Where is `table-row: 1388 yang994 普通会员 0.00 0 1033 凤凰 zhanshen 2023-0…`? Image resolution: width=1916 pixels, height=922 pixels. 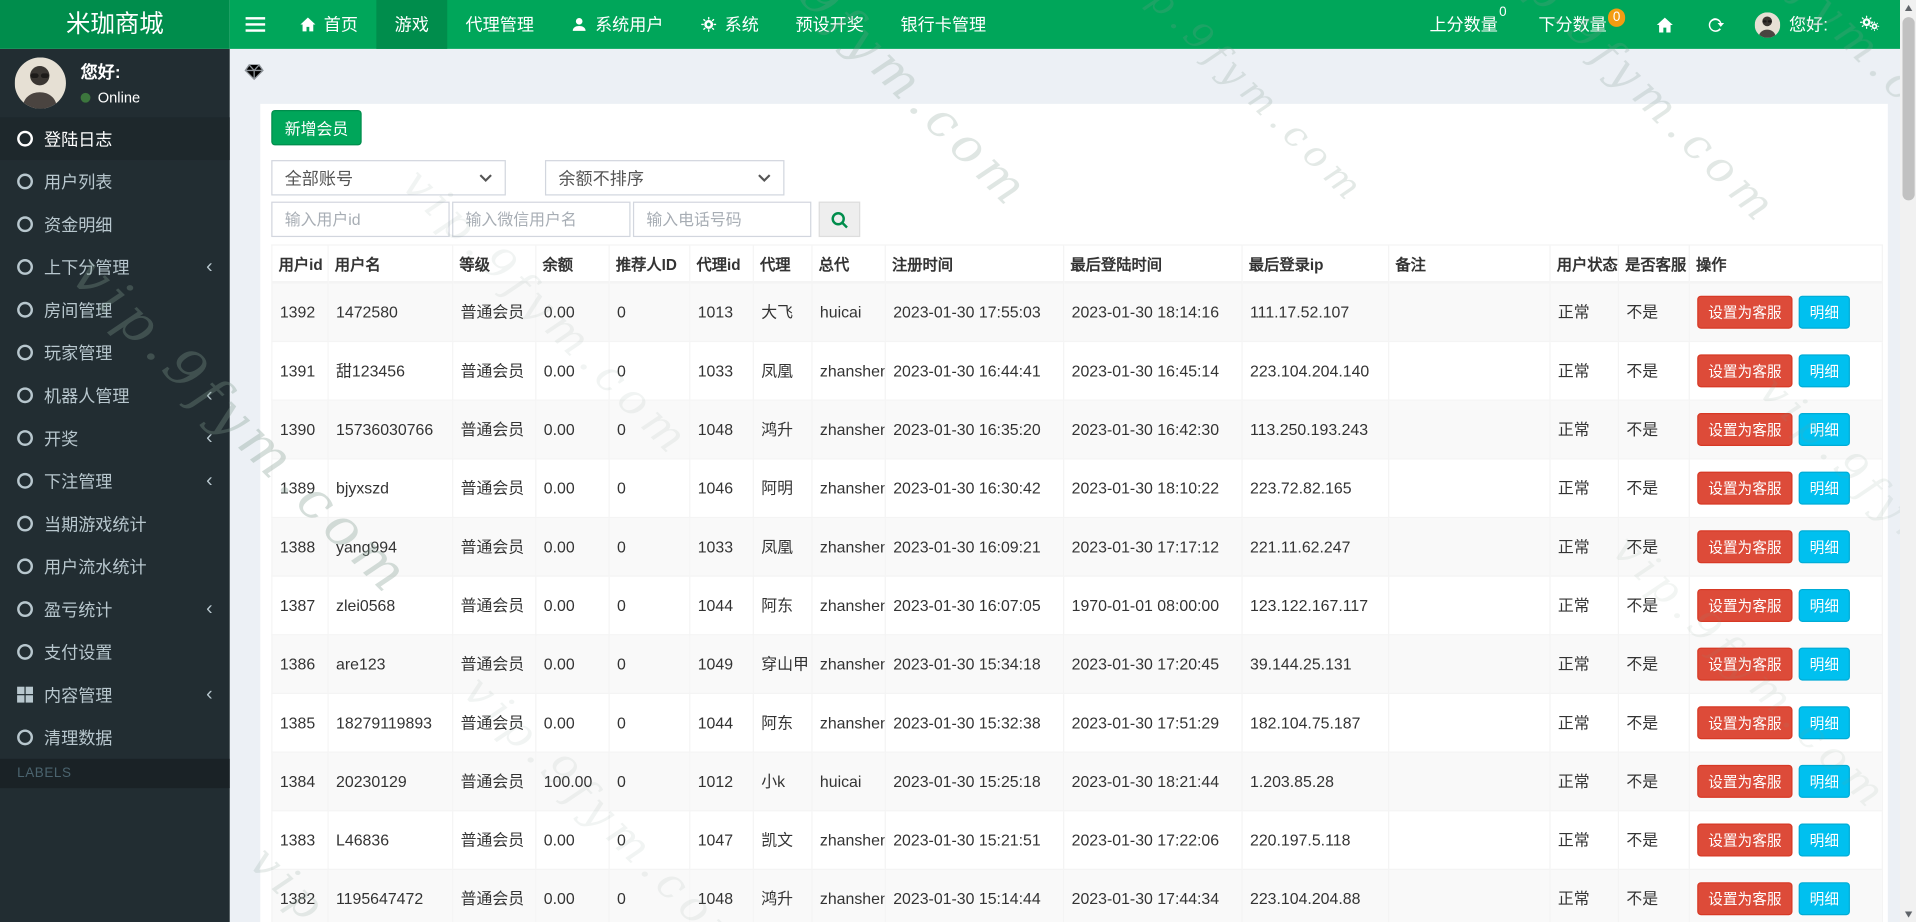
table-row: 1388 yang994 普通会员 0.00 0 1033 凤凰 zhanshen 2023-0… is located at coordinates (1077, 546).